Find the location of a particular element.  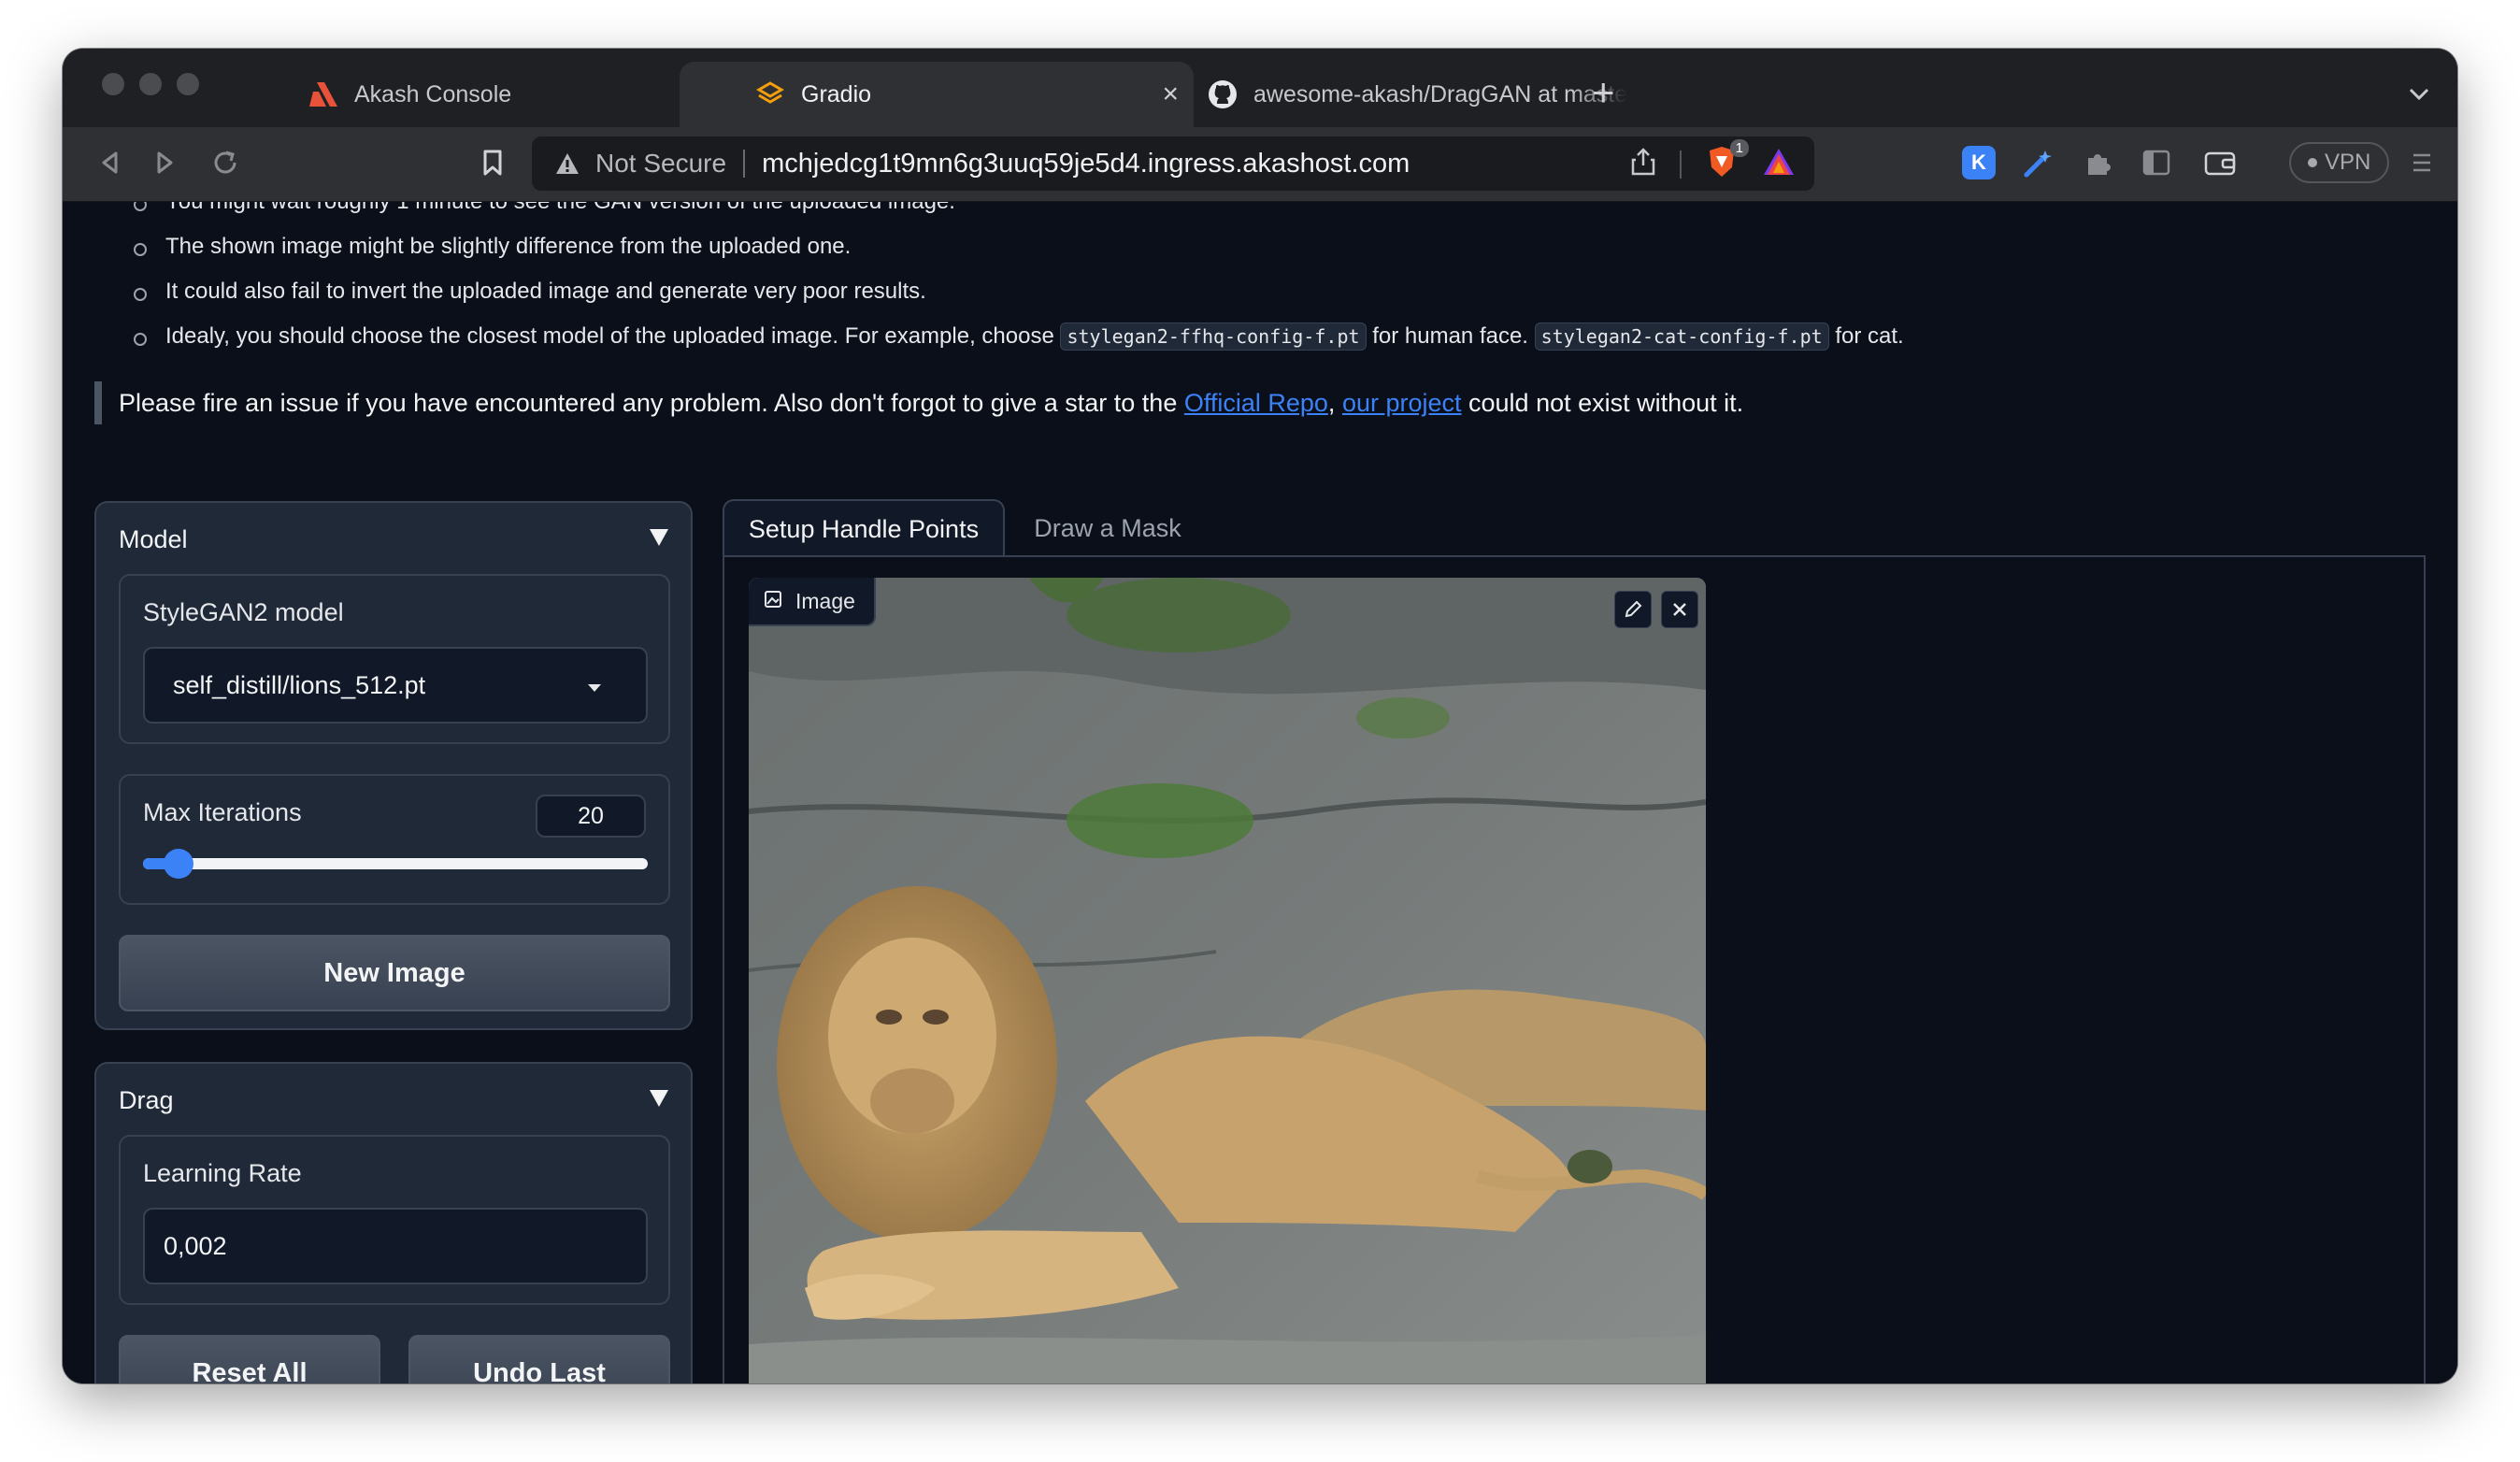

max-iterations-block: Max Iterations 20 is located at coordinates (394, 839).